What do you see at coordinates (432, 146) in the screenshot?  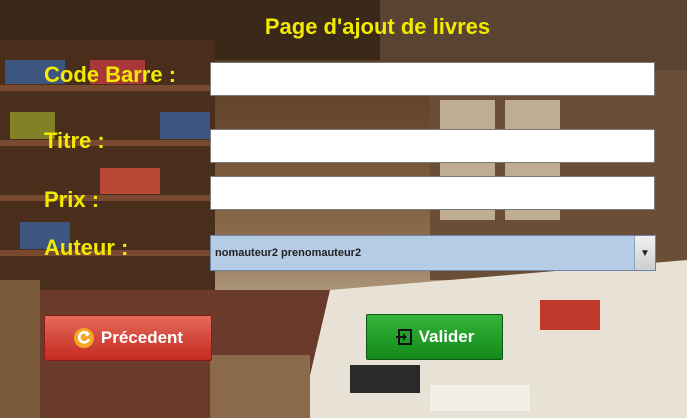 I see `title-input` at bounding box center [432, 146].